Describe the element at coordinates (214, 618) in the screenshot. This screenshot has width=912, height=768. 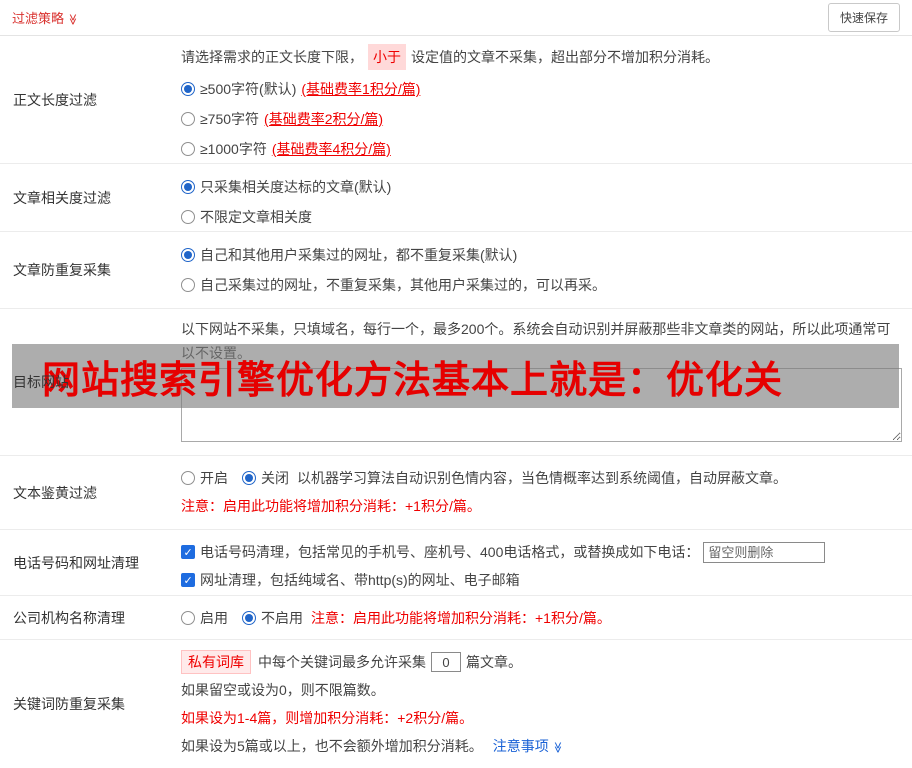
I see `company-on-text: 启用` at that location.